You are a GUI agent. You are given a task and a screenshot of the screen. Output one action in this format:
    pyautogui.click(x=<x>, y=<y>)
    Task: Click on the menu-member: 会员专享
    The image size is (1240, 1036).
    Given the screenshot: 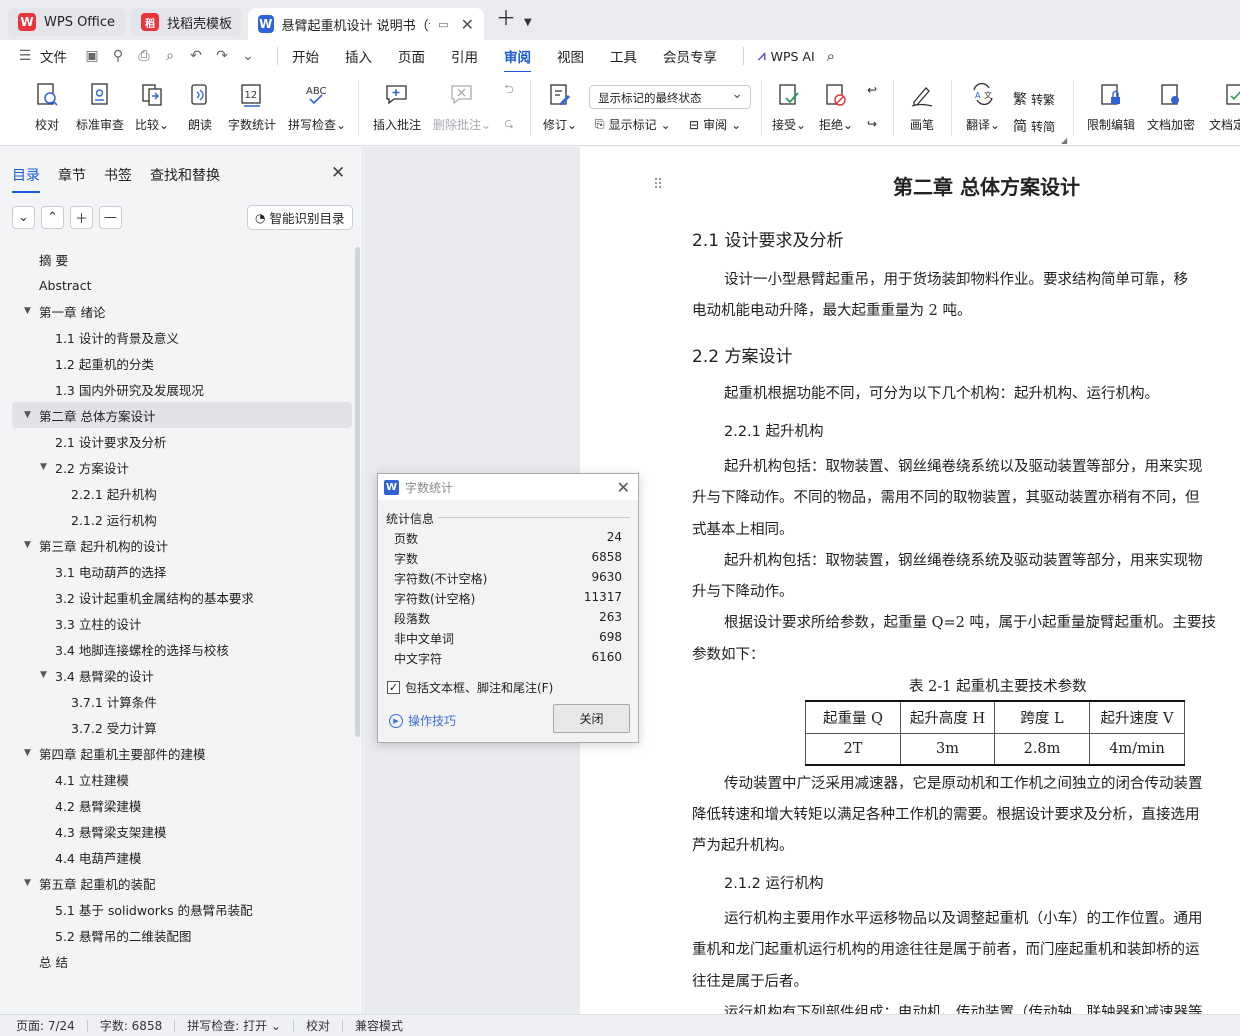 What is the action you would take?
    pyautogui.click(x=690, y=56)
    